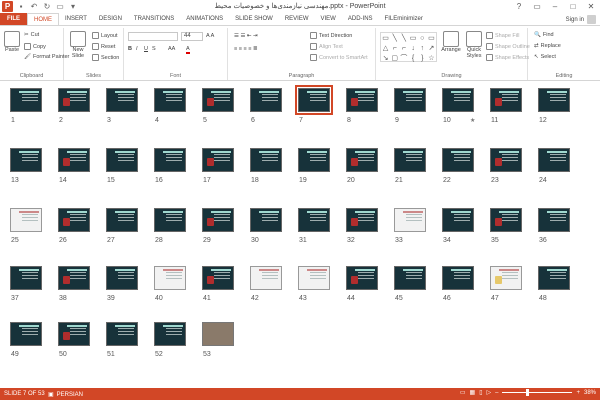 The height and width of the screenshot is (400, 600). I want to click on tab-insert: INSERT, so click(76, 19).